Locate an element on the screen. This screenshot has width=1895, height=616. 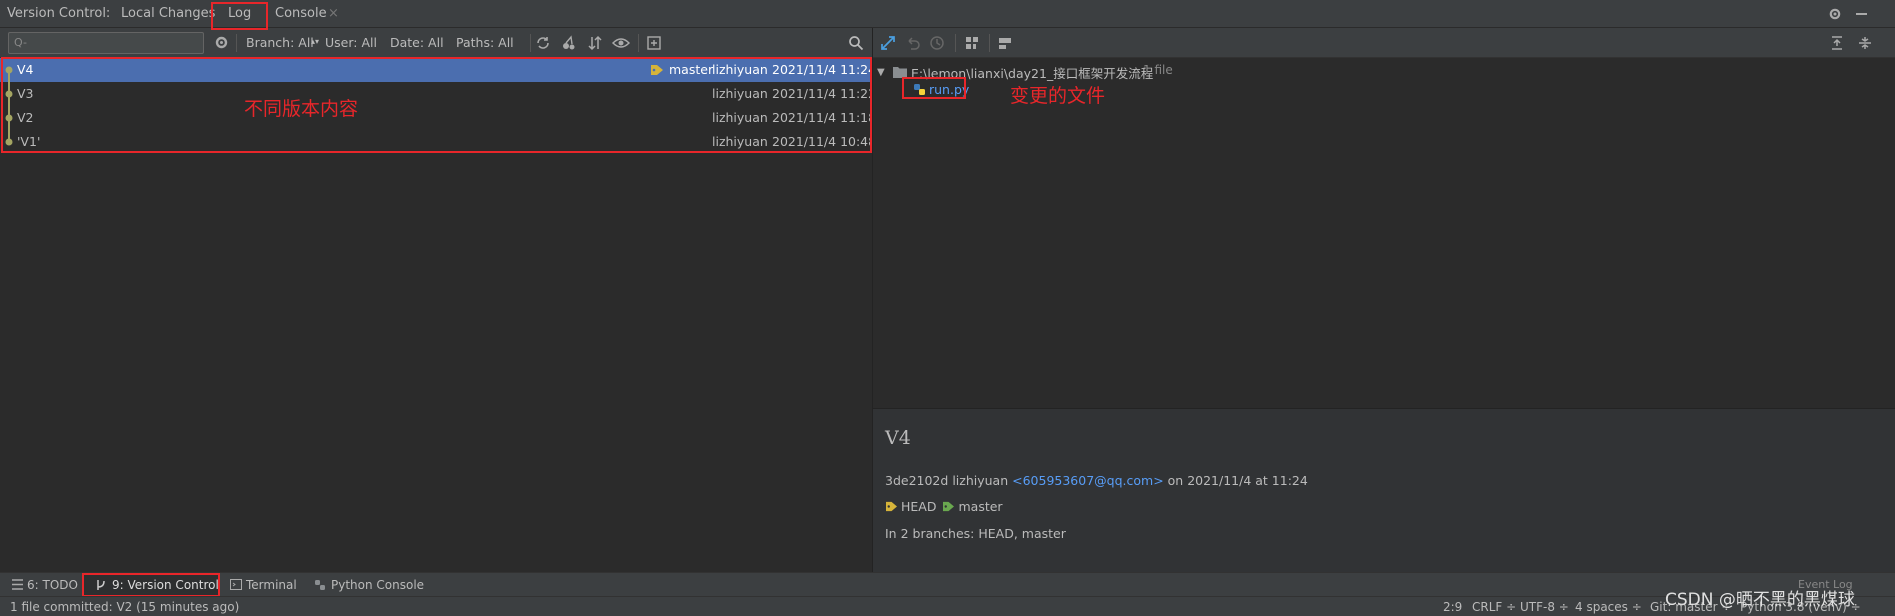
versions-annotation: 不同版本内容 is located at coordinates (301, 109).